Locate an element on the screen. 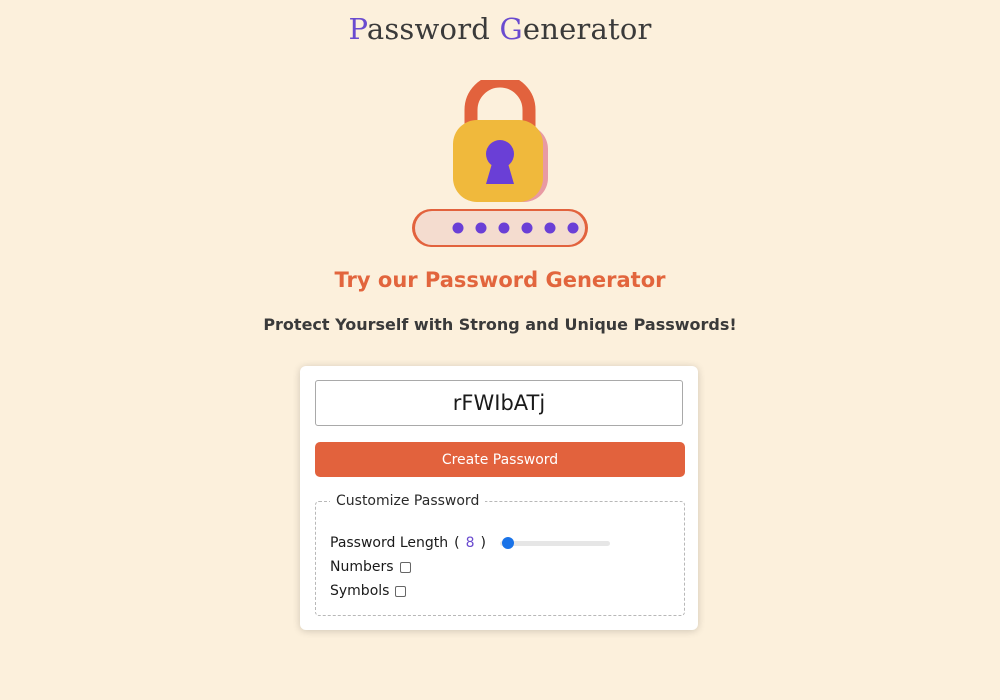 This screenshot has height=700, width=1000. length-close-paren: ) is located at coordinates (483, 543).